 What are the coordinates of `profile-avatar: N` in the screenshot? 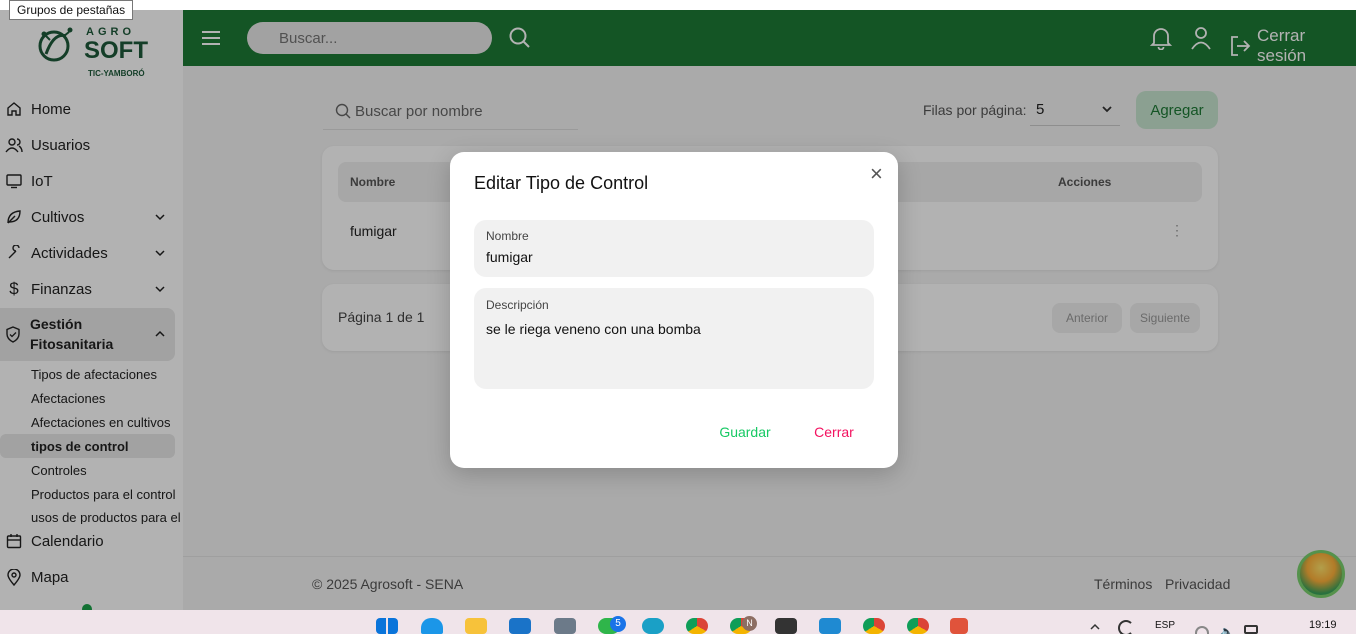 It's located at (749, 623).